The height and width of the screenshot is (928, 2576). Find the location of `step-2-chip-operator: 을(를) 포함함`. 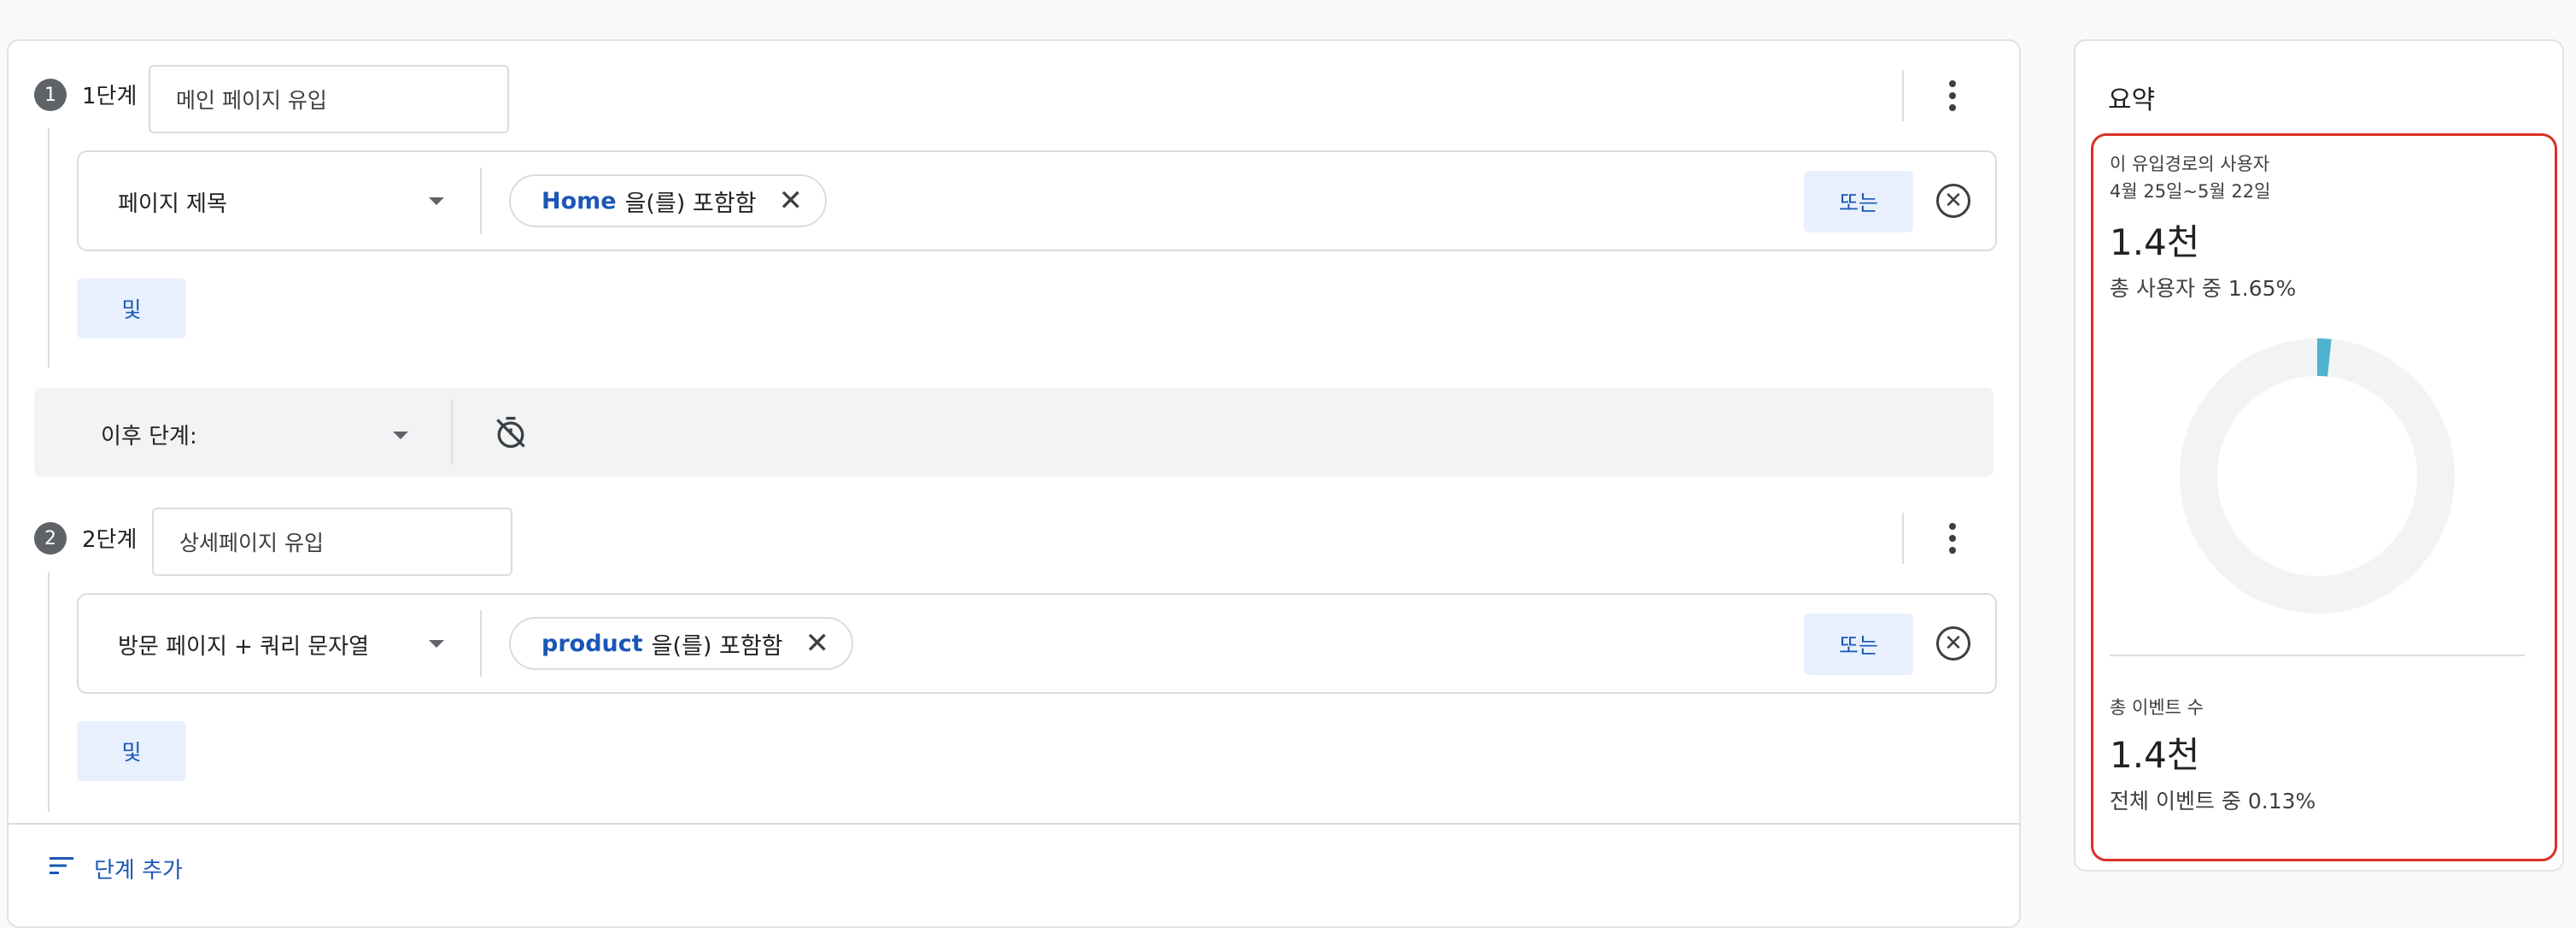

step-2-chip-operator: 을(를) 포함함 is located at coordinates (717, 646).